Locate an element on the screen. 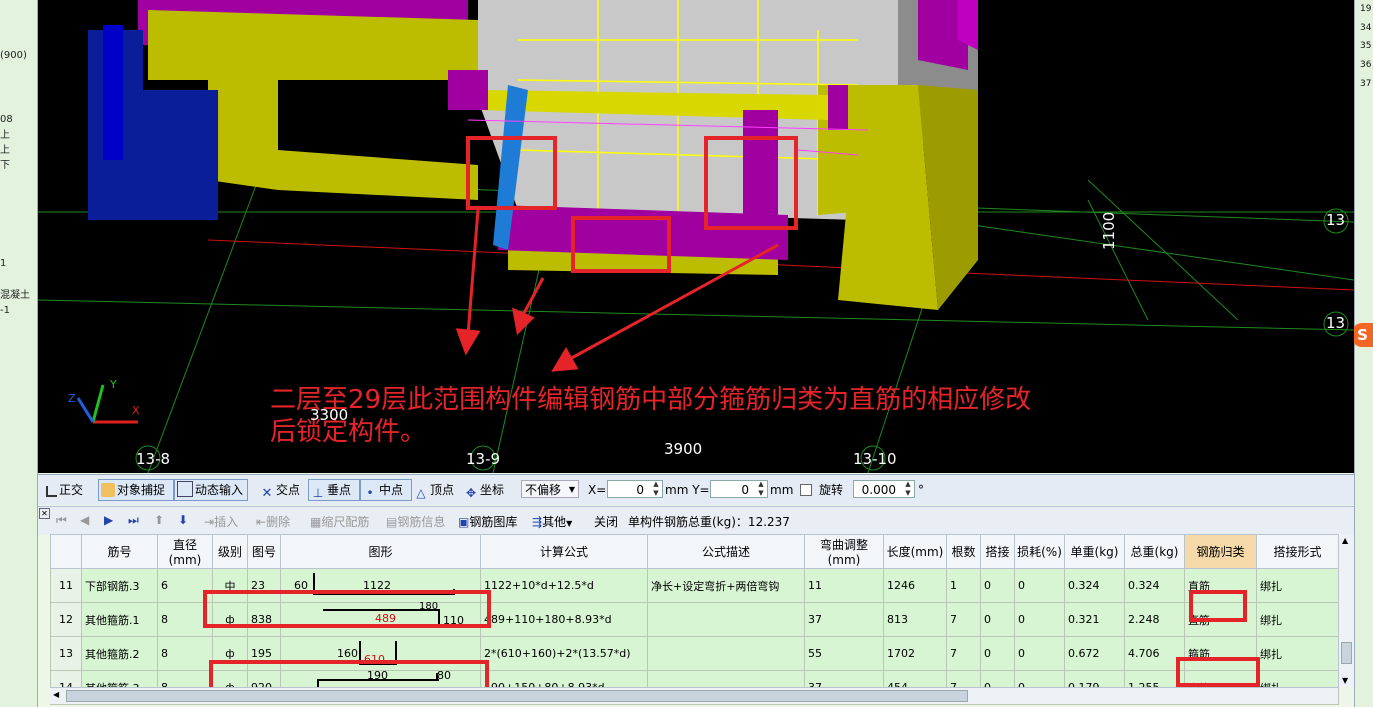  cell-total-weight: 0.324 is located at coordinates (1154, 585).